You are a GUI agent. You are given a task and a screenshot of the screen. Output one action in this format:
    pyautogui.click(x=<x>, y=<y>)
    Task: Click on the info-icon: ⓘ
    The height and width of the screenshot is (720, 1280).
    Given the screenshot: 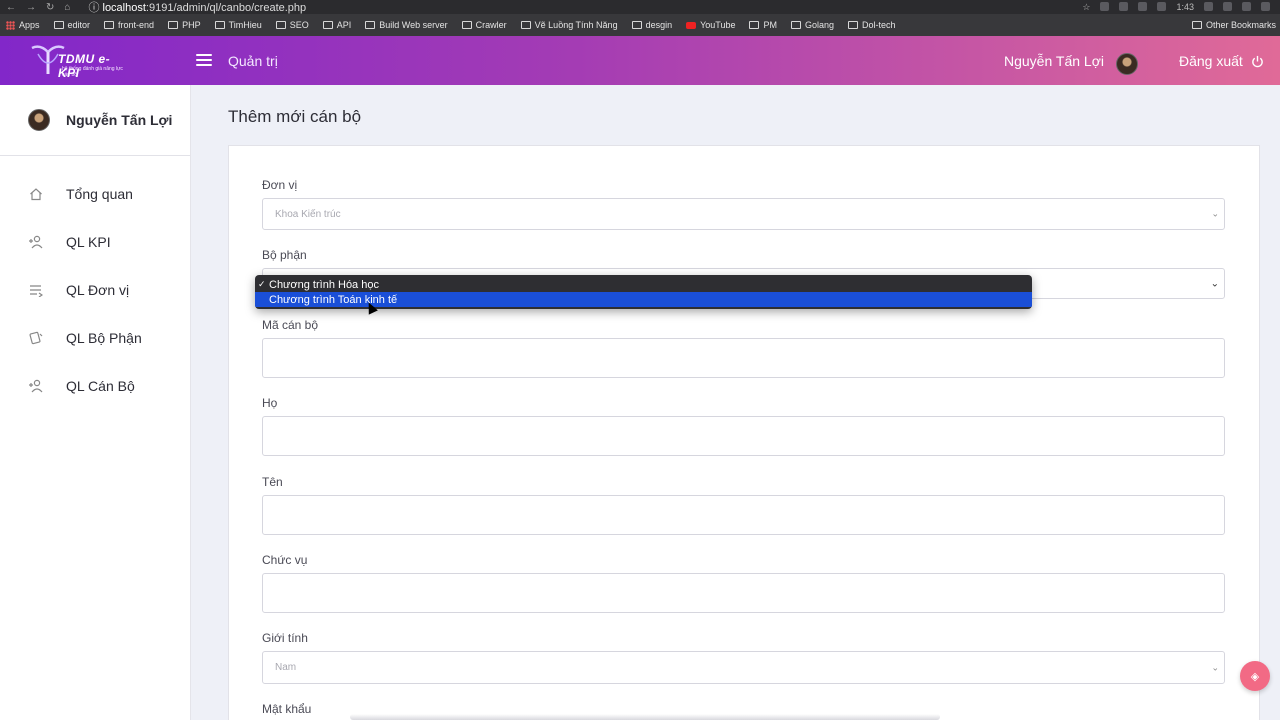 What is the action you would take?
    pyautogui.click(x=95, y=8)
    